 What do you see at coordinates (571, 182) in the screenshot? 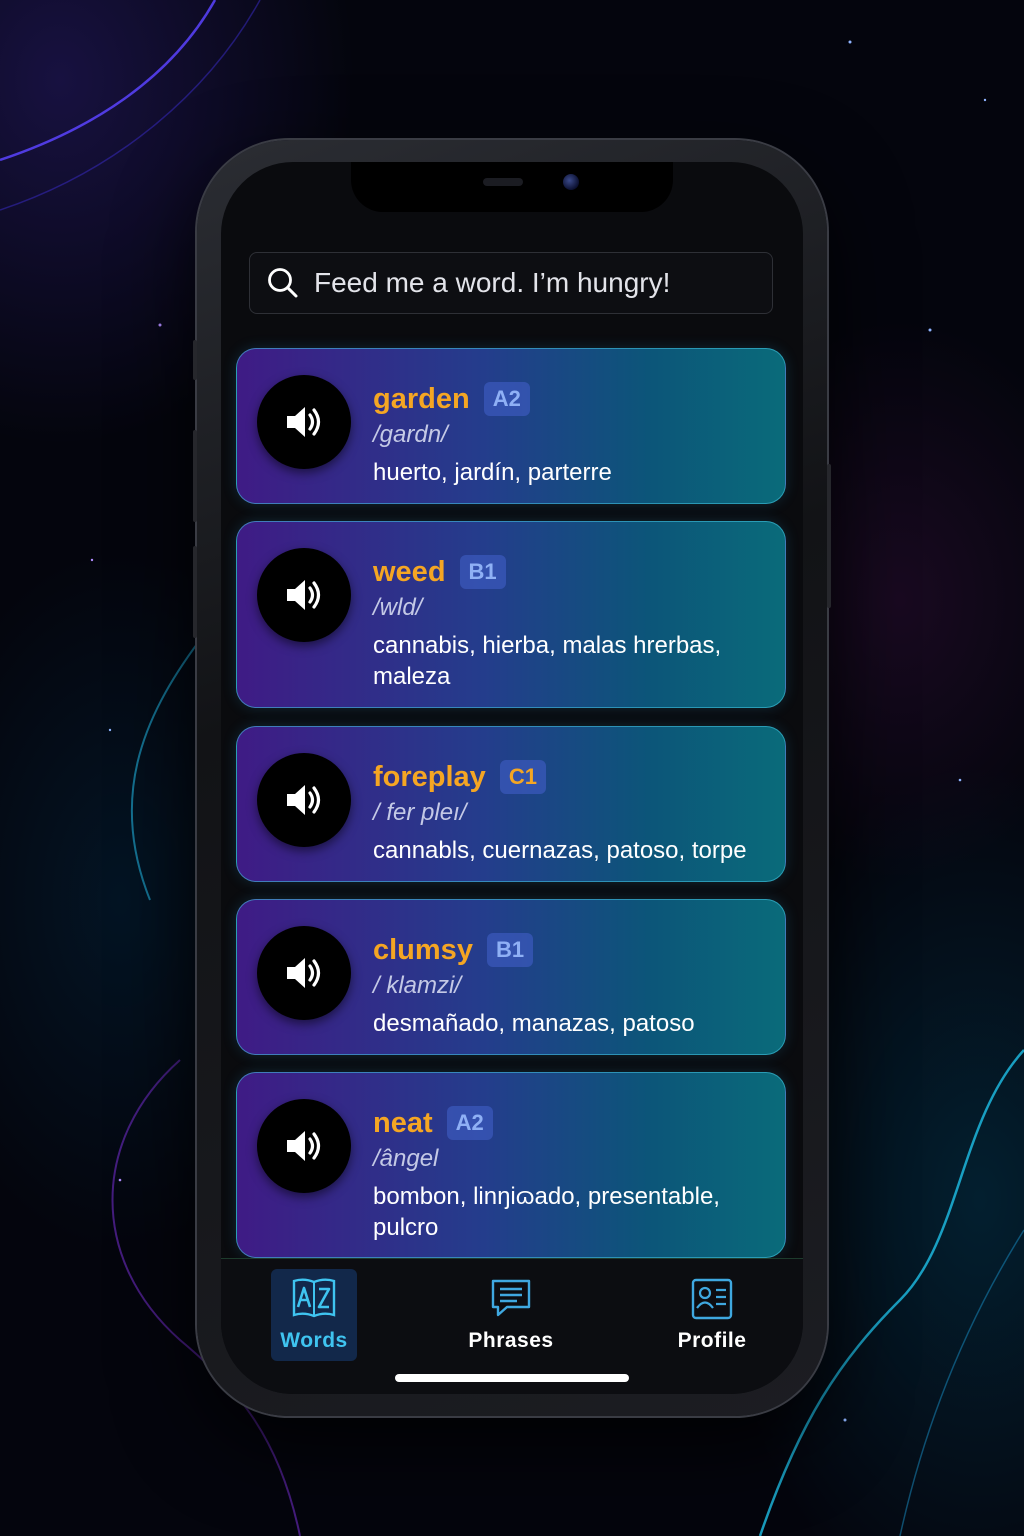
I see `front-camera` at bounding box center [571, 182].